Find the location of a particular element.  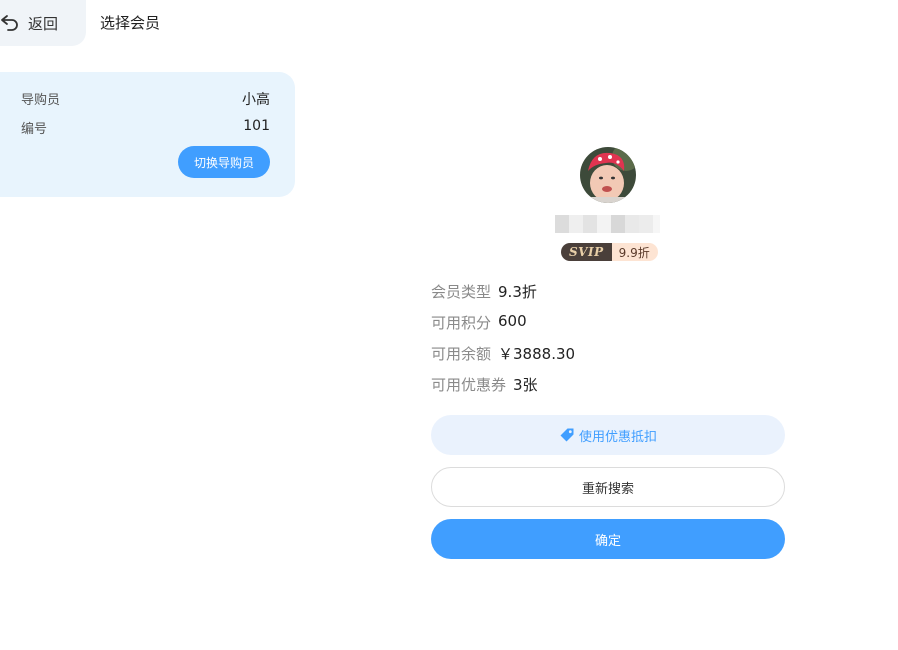

guide-name-value: 小高 is located at coordinates (256, 100).